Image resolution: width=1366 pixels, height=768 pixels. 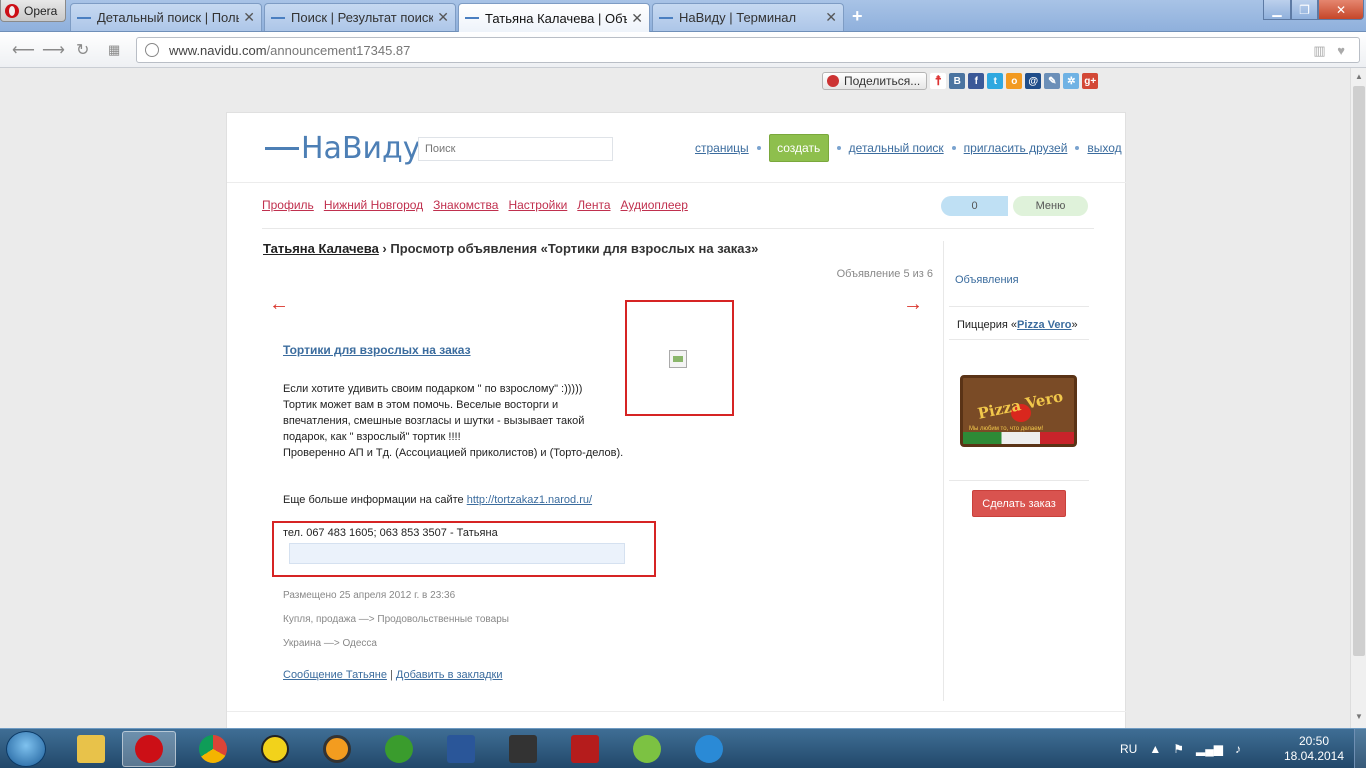 I want to click on scroll-down-icon: ▼, so click(x=1359, y=716).